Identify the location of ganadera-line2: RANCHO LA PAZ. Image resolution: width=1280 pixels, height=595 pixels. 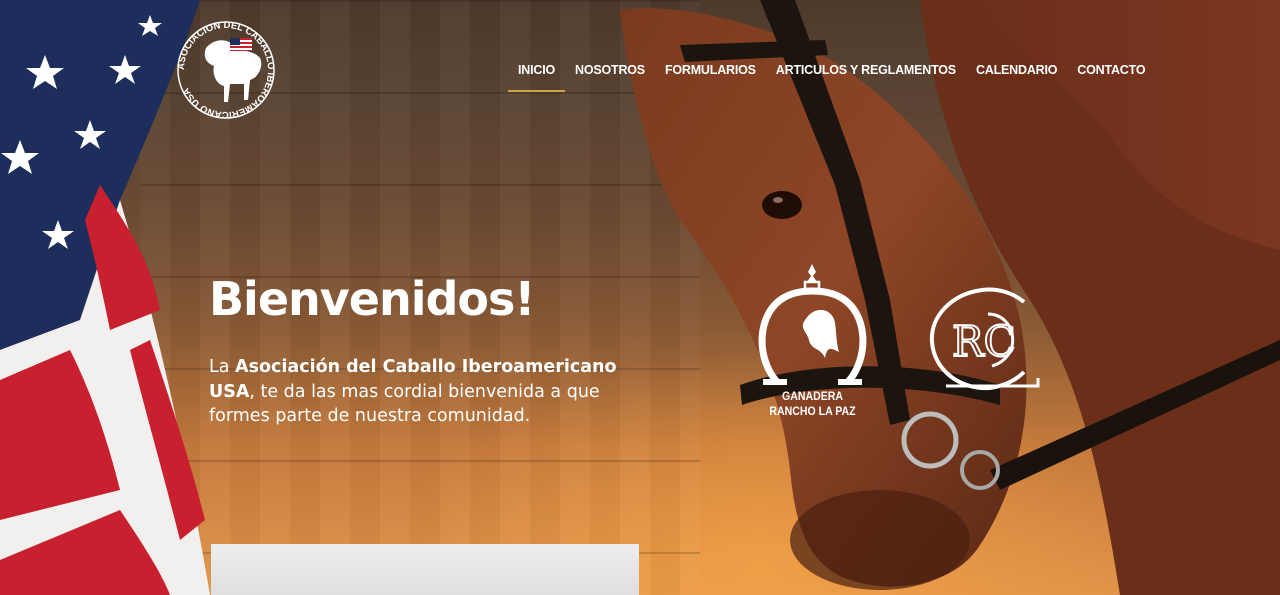
(812, 411).